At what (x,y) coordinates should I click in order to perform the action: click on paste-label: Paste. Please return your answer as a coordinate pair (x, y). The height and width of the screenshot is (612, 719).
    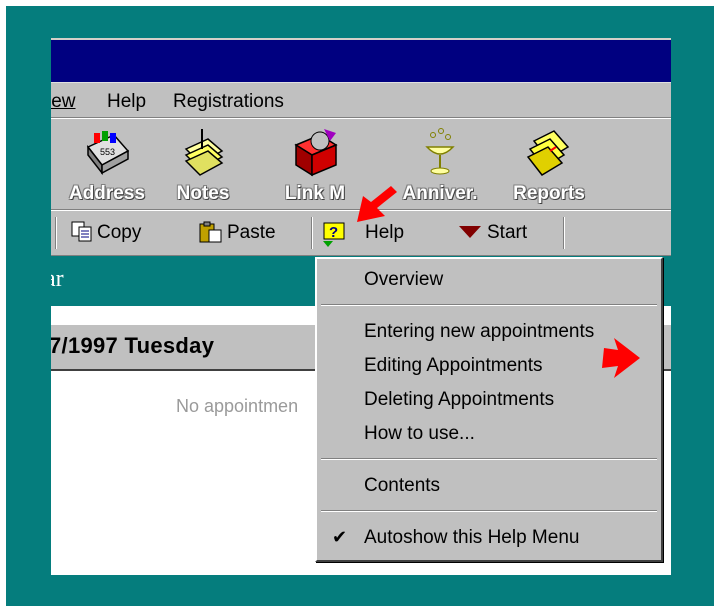
    Looking at the image, I should click on (251, 232).